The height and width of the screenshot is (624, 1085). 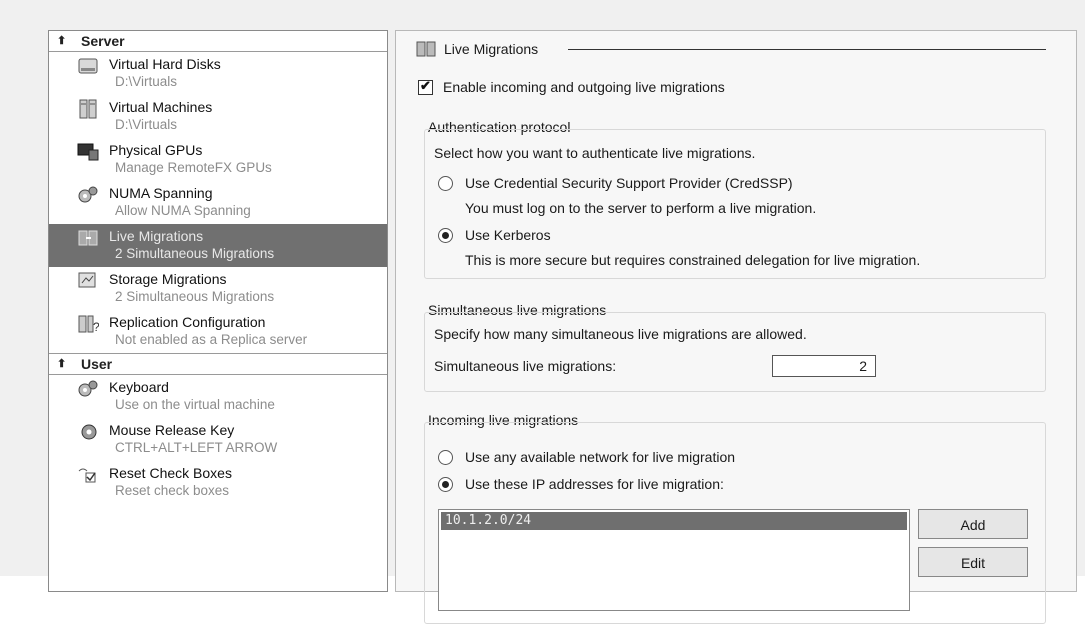 I want to click on ip-addresses-radio, so click(x=445, y=484).